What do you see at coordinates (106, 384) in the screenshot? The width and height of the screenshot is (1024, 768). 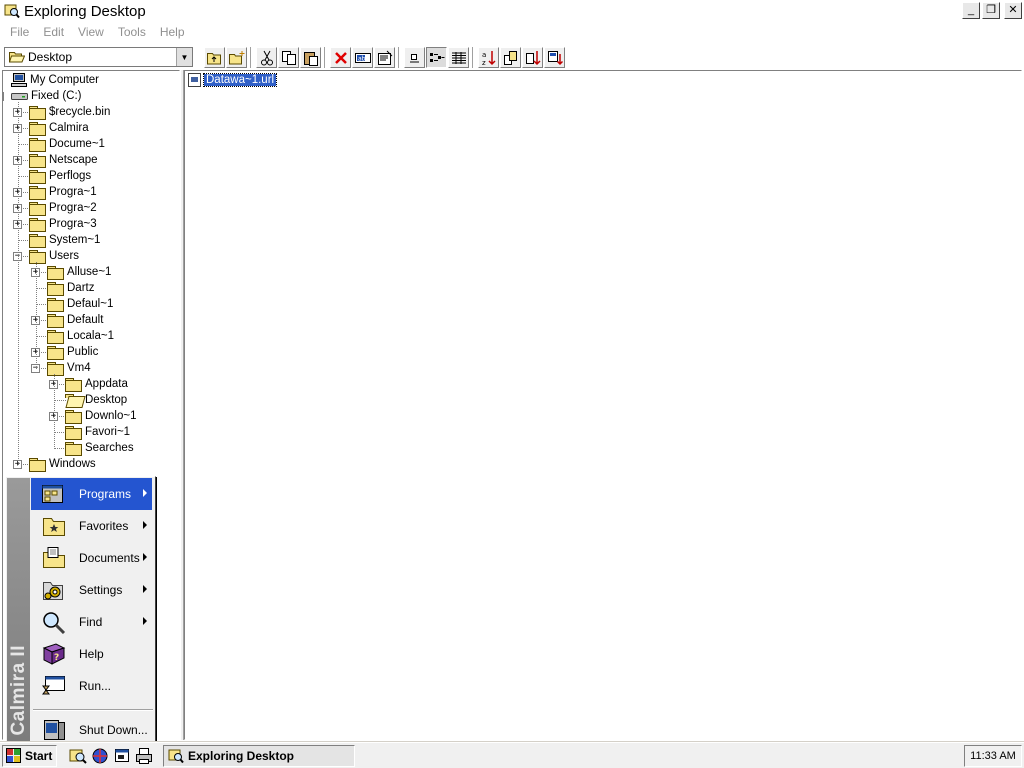 I see `tree-item-label: Appdata` at bounding box center [106, 384].